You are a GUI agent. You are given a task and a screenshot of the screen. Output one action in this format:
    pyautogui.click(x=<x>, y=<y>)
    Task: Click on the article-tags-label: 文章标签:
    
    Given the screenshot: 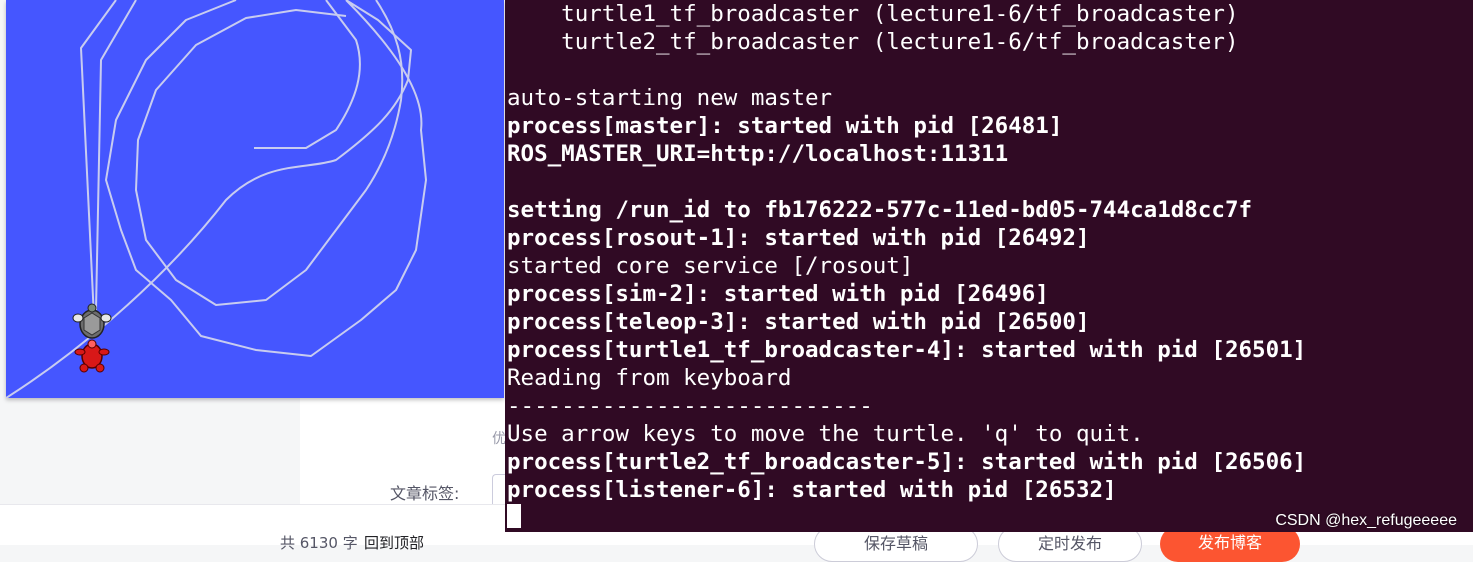 What is the action you would take?
    pyautogui.click(x=425, y=493)
    